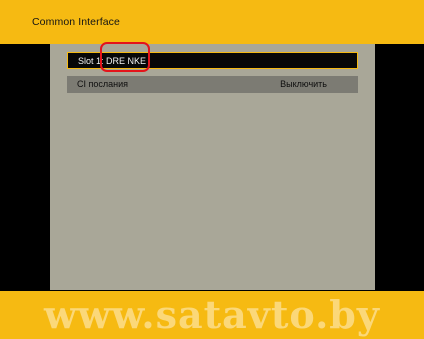  What do you see at coordinates (212, 60) in the screenshot?
I see `menu-item-slot-1: Slot 1: DRE NKE` at bounding box center [212, 60].